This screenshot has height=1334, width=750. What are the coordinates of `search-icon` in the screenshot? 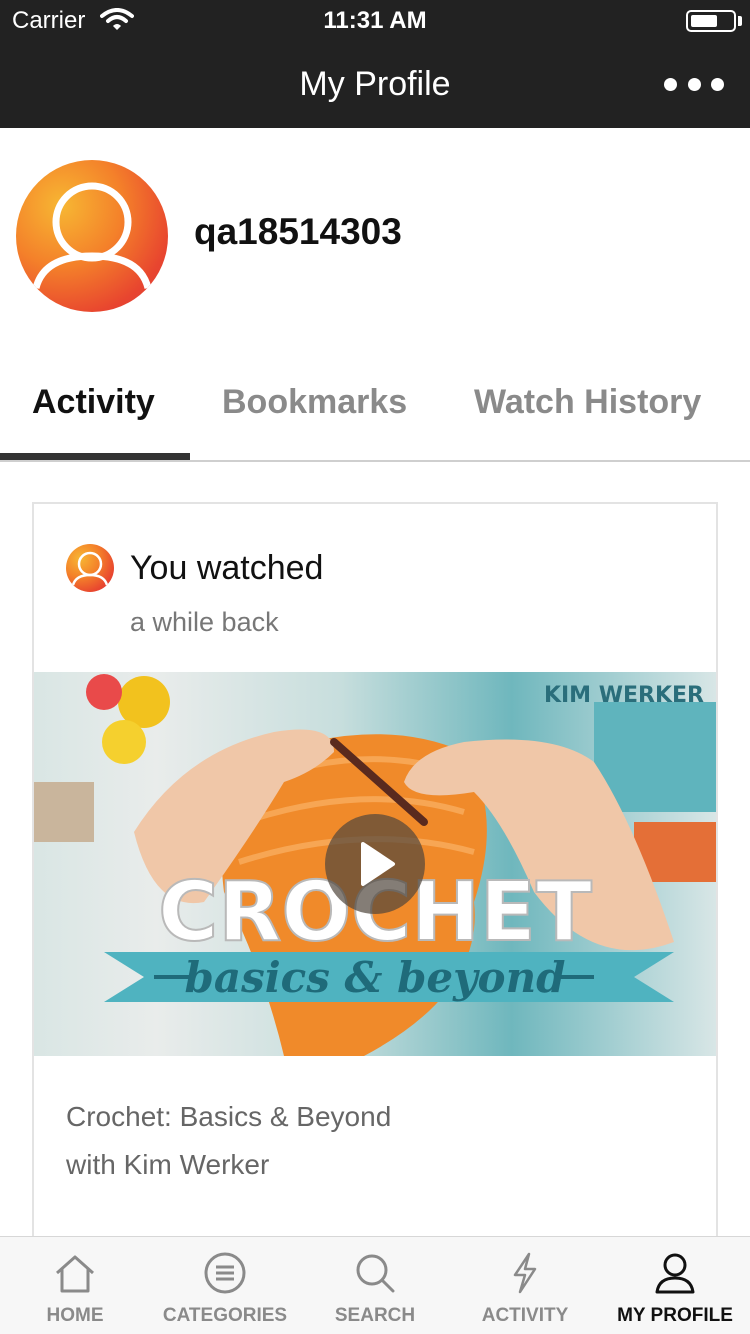 It's located at (375, 1273).